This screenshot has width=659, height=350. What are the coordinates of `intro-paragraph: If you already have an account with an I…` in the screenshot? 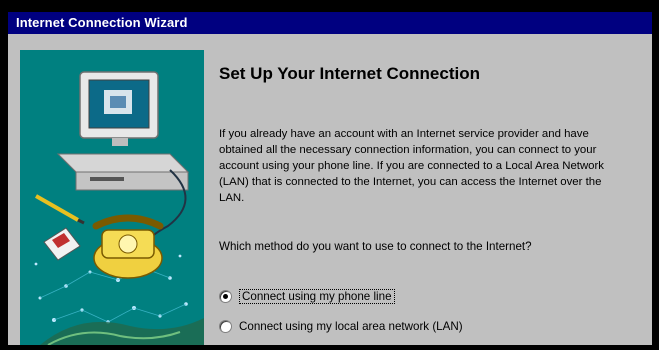 It's located at (411, 166).